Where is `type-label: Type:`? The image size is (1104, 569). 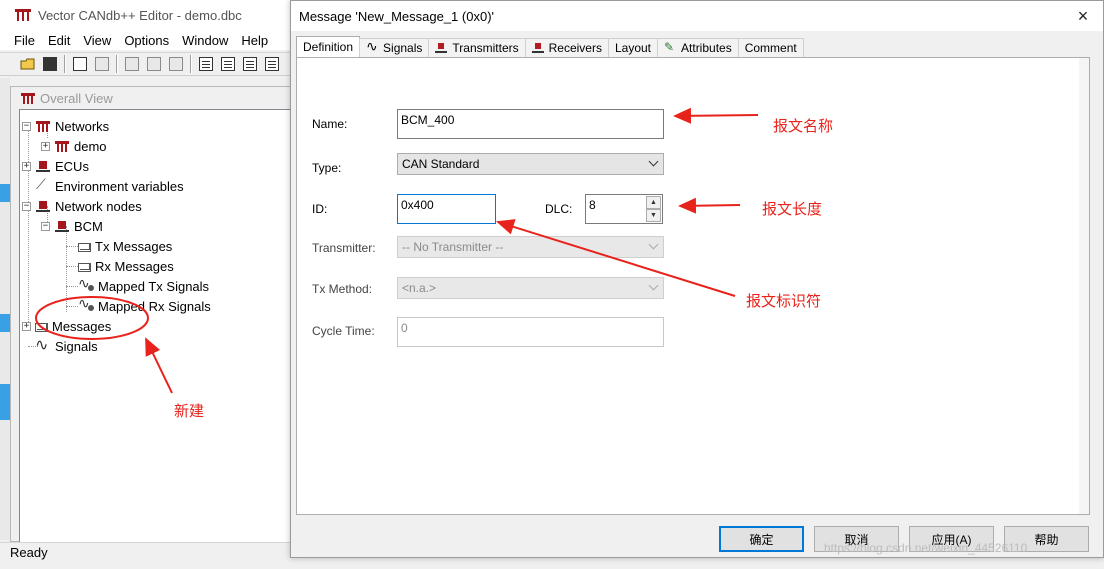
type-label: Type: is located at coordinates (327, 168).